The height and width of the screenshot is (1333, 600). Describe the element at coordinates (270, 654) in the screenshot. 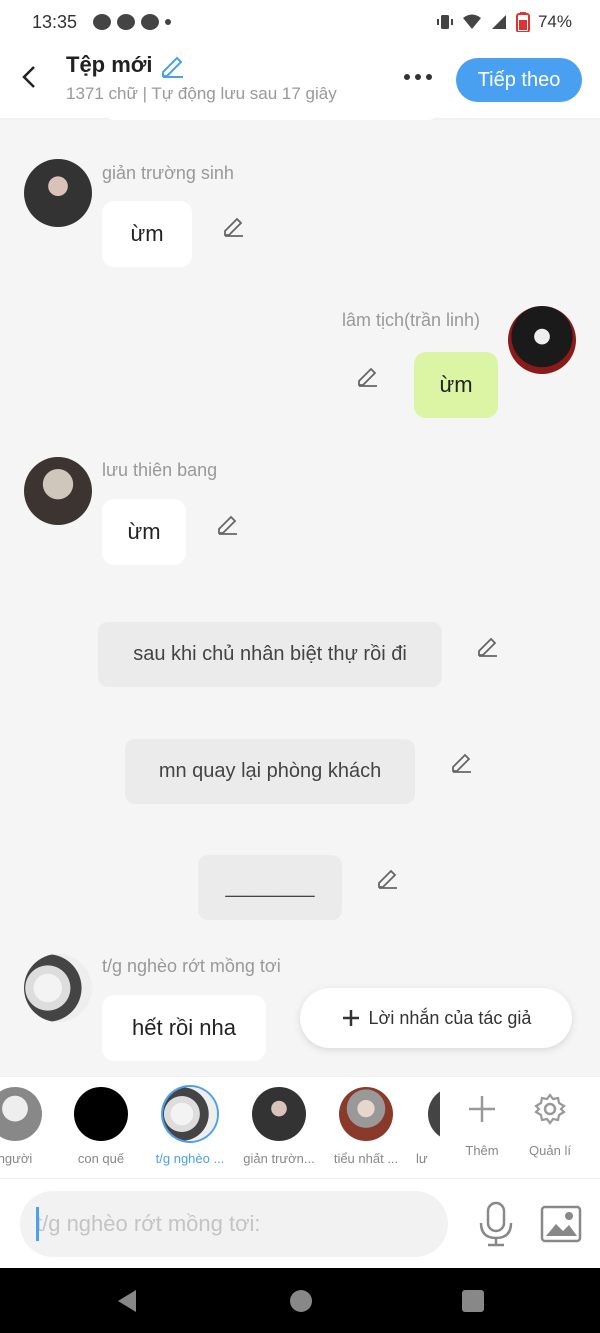

I see `narration-bubble: sau khi chủ nhân biệt thự rồi đi` at that location.